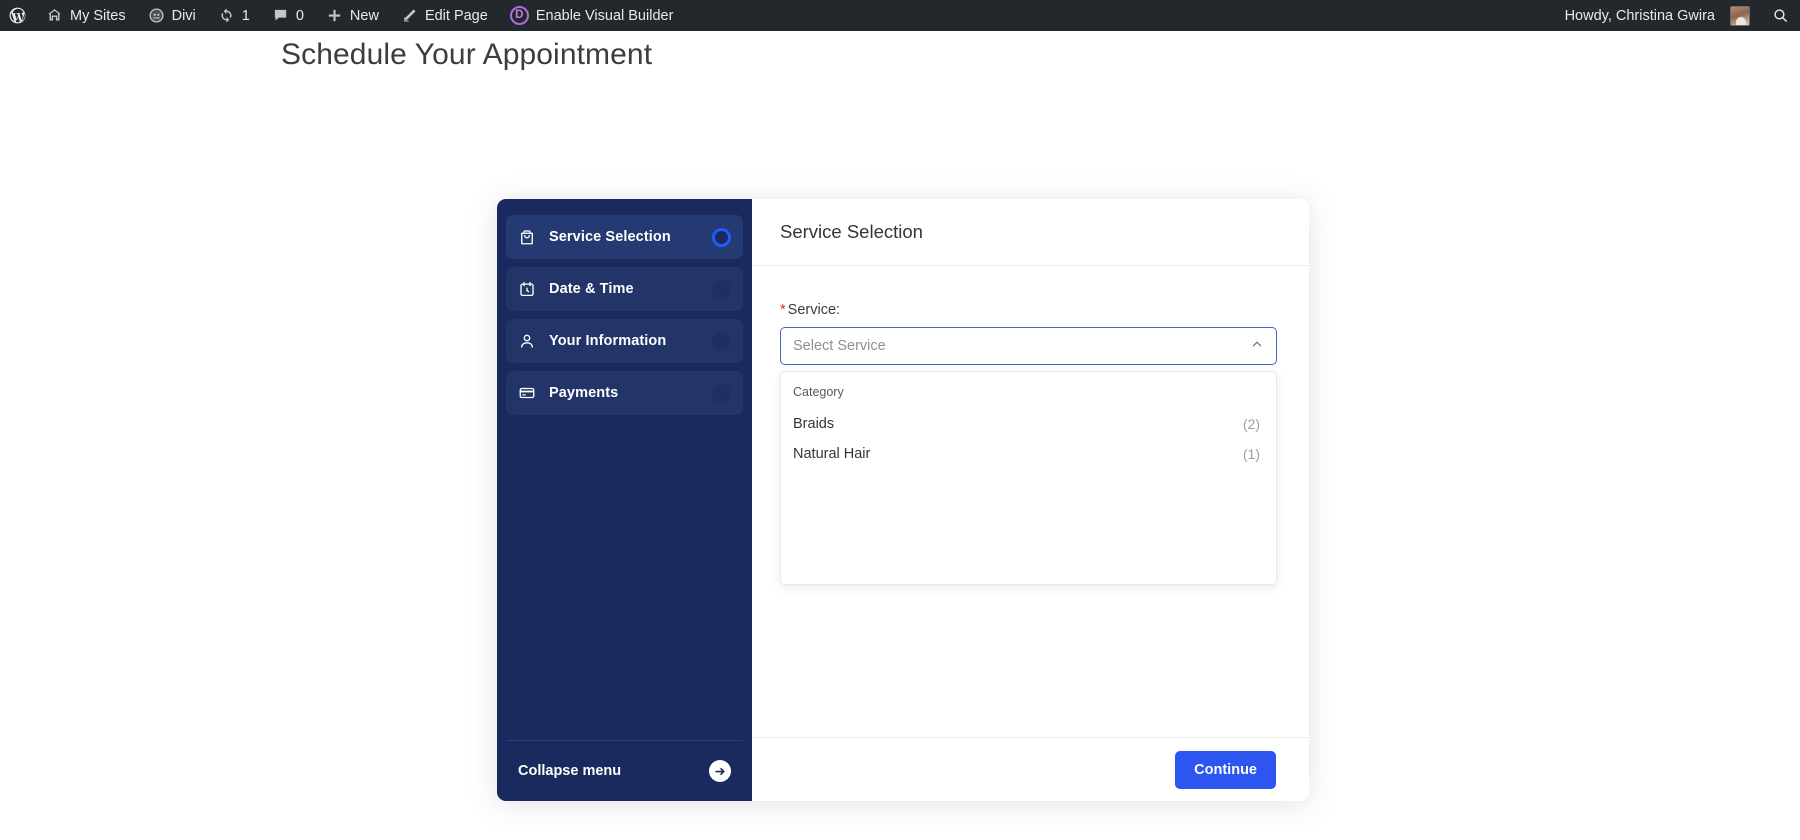 This screenshot has width=1800, height=840. Describe the element at coordinates (1028, 310) in the screenshot. I see `service-field-label: * Service:` at that location.